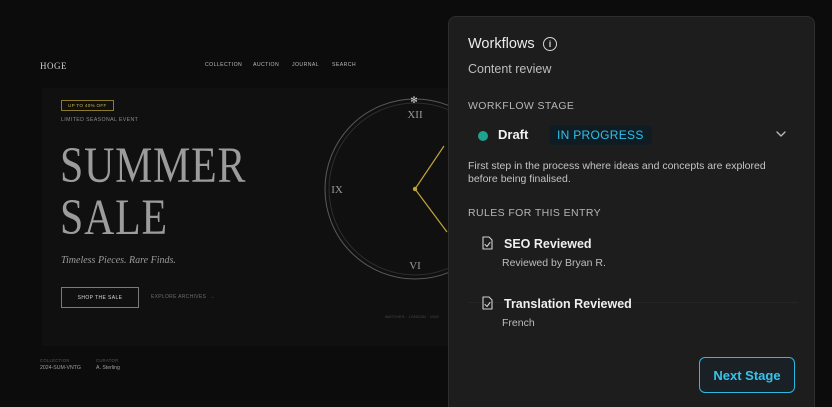 The image size is (832, 407). What do you see at coordinates (153, 166) in the screenshot?
I see `hero-title-line1: SUMMER` at bounding box center [153, 166].